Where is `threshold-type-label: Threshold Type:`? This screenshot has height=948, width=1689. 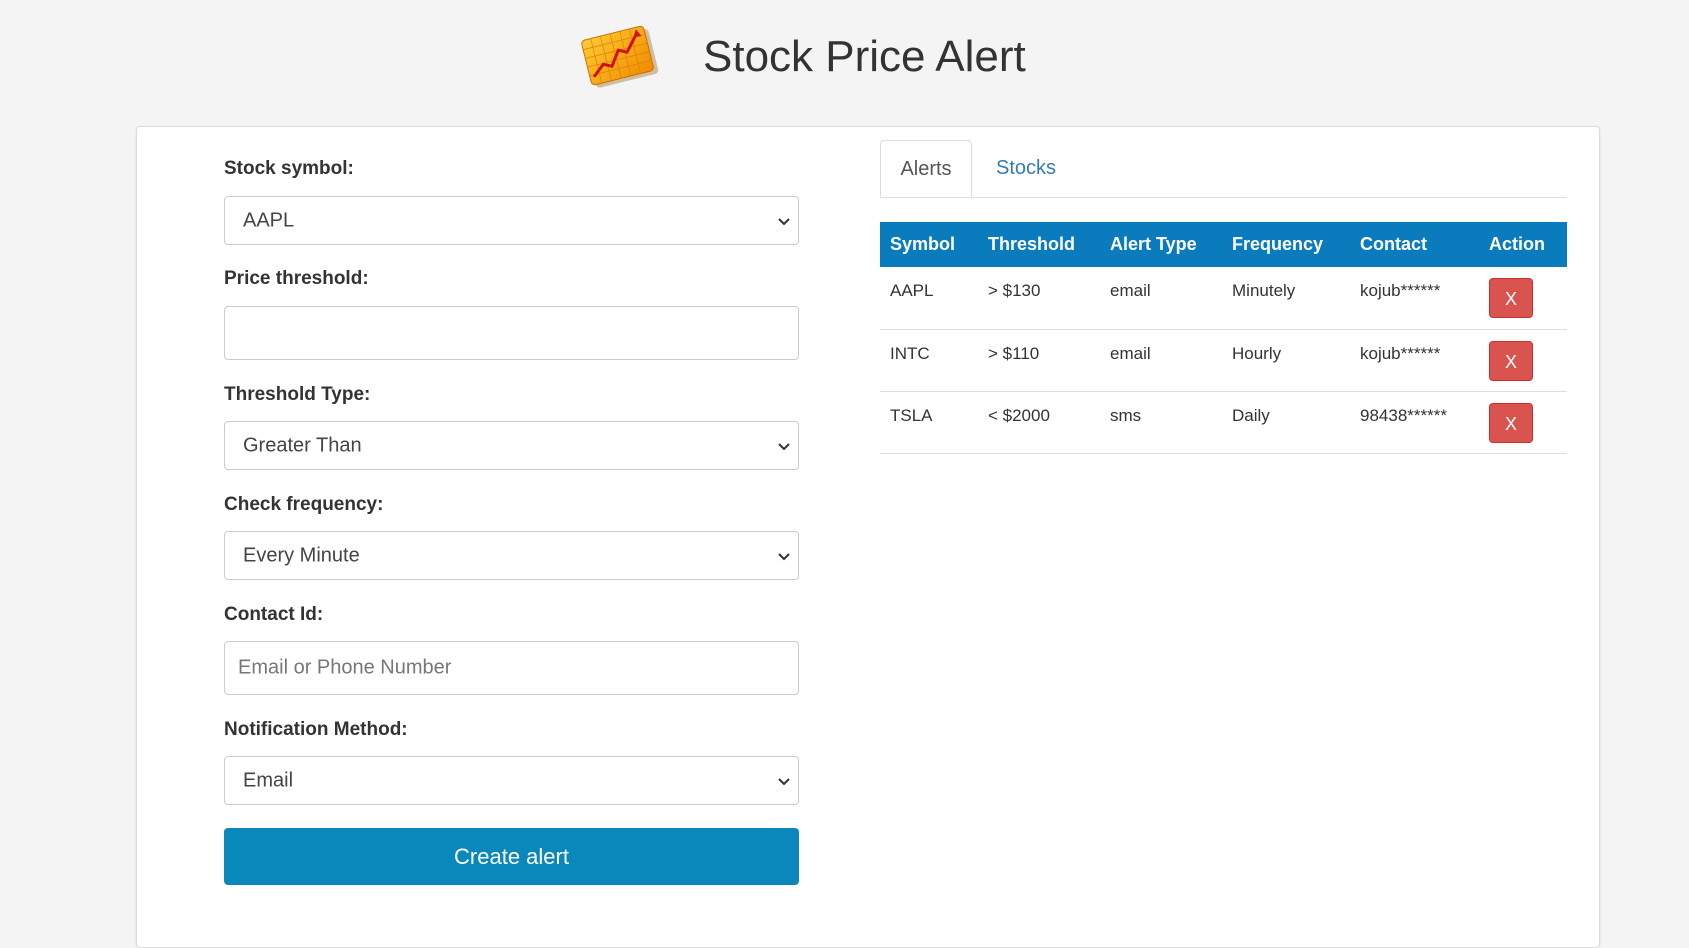
threshold-type-label: Threshold Type: is located at coordinates (297, 394).